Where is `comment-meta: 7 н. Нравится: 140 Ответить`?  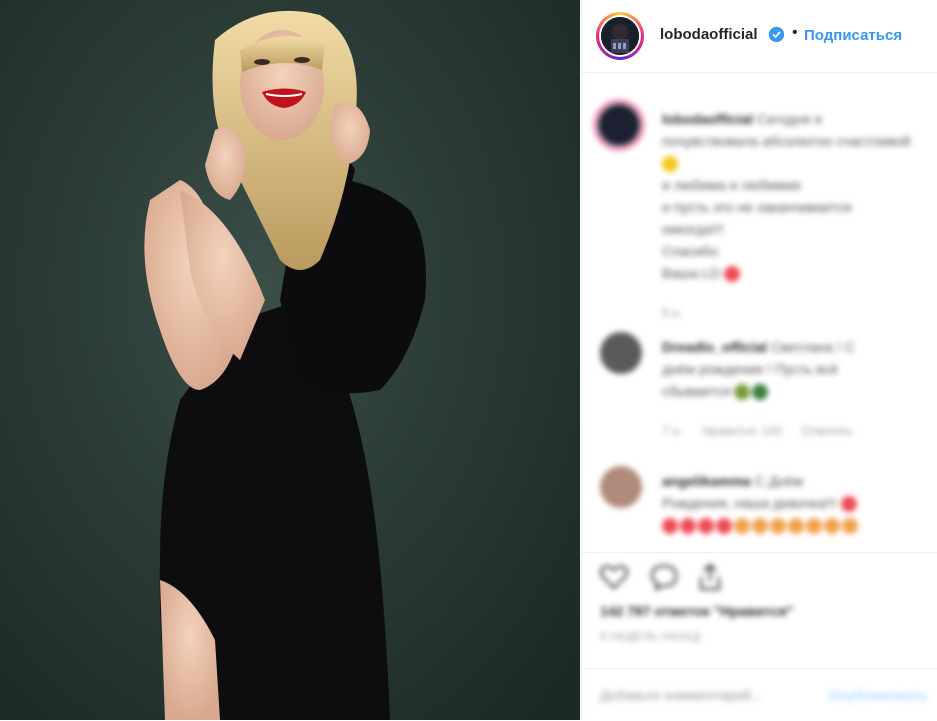
comment-meta: 7 н. Нравится: 140 Ответить is located at coordinates (792, 431).